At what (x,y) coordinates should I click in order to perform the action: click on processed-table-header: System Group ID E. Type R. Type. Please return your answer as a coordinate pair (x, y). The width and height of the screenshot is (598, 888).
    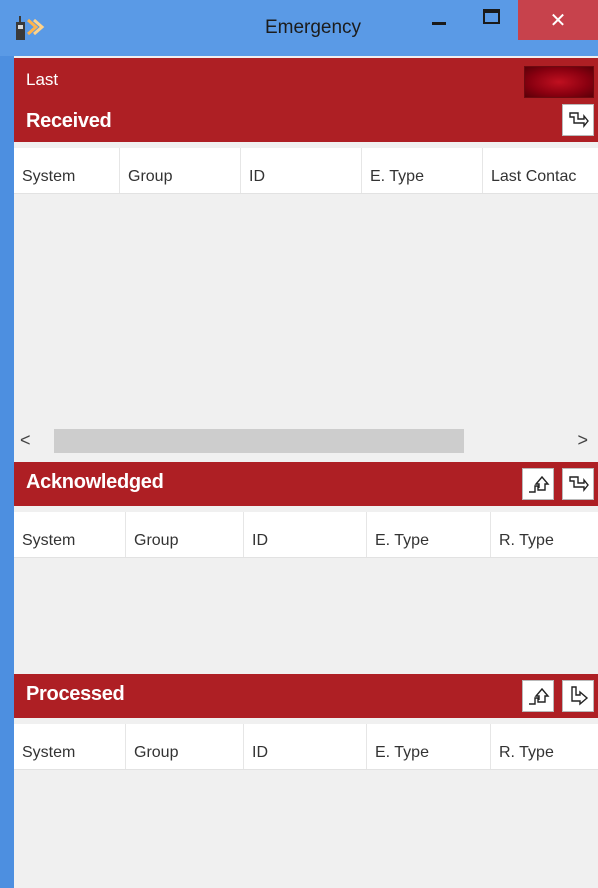
    Looking at the image, I should click on (306, 747).